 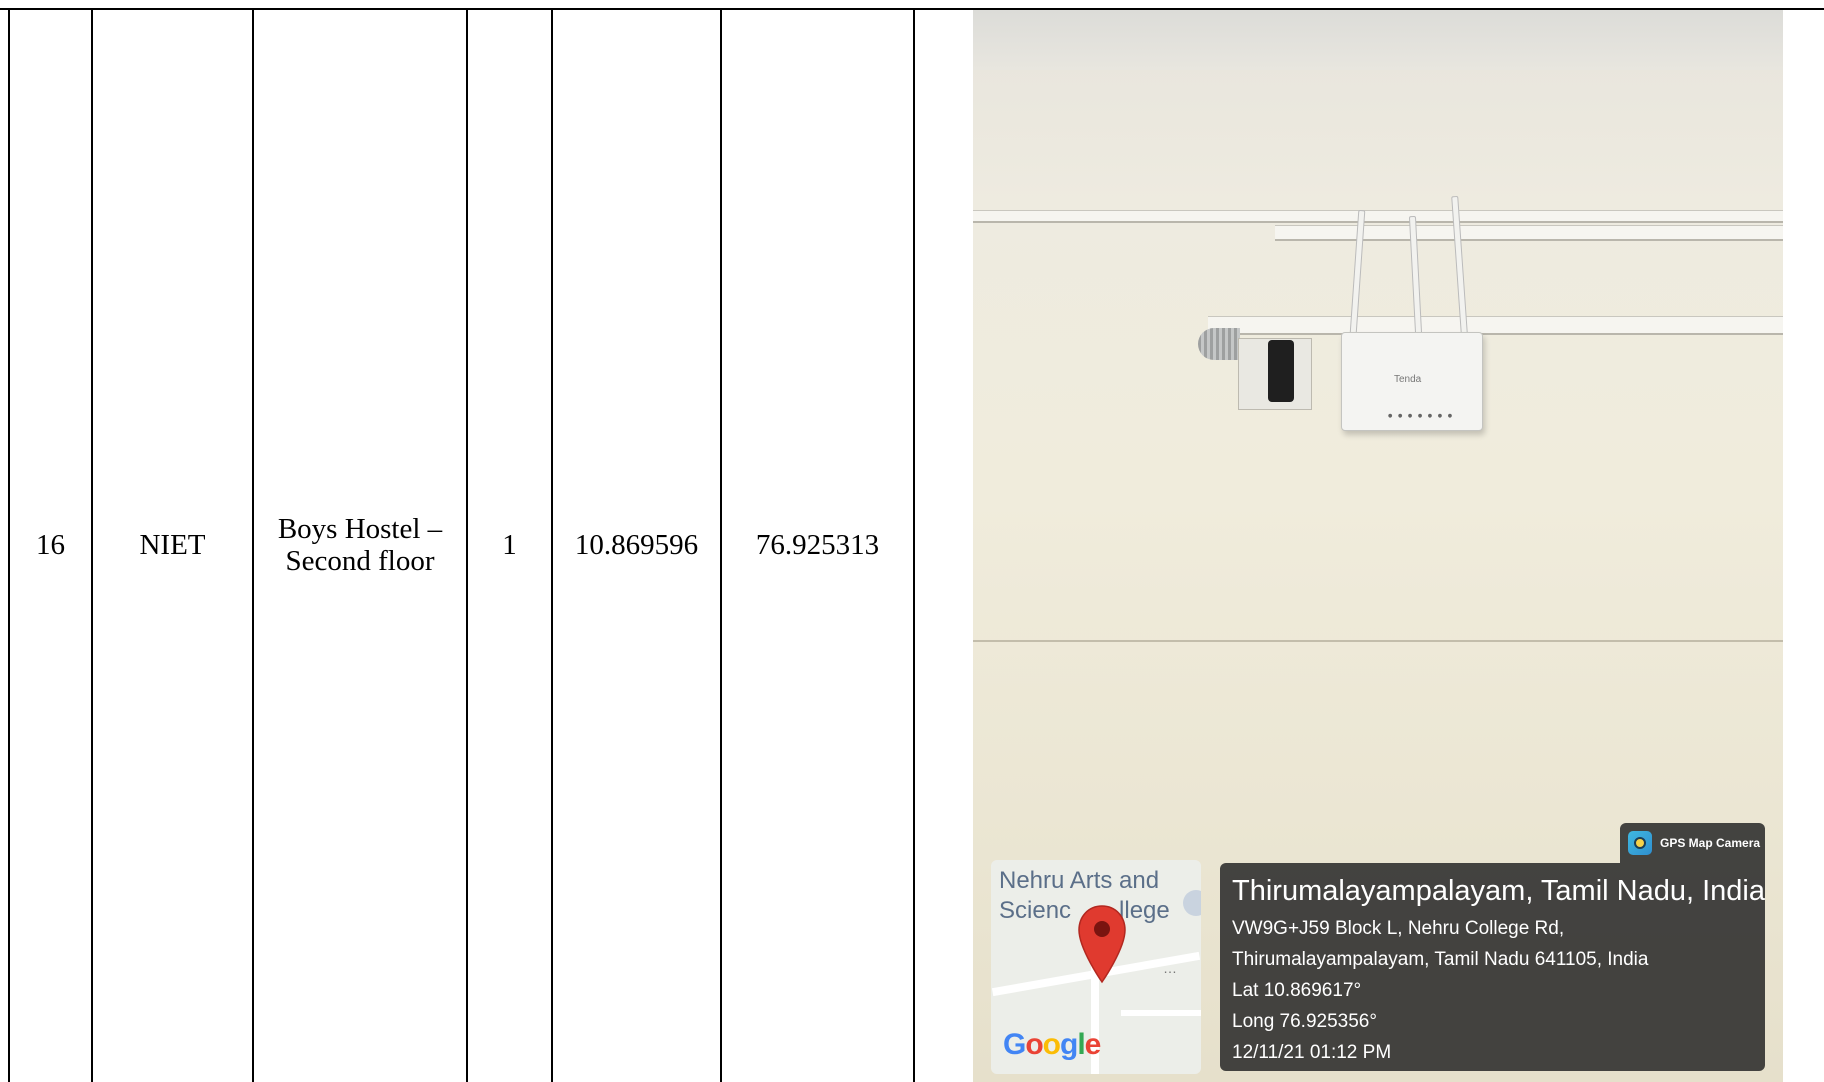 What do you see at coordinates (1378, 40) in the screenshot?
I see `ceiling` at bounding box center [1378, 40].